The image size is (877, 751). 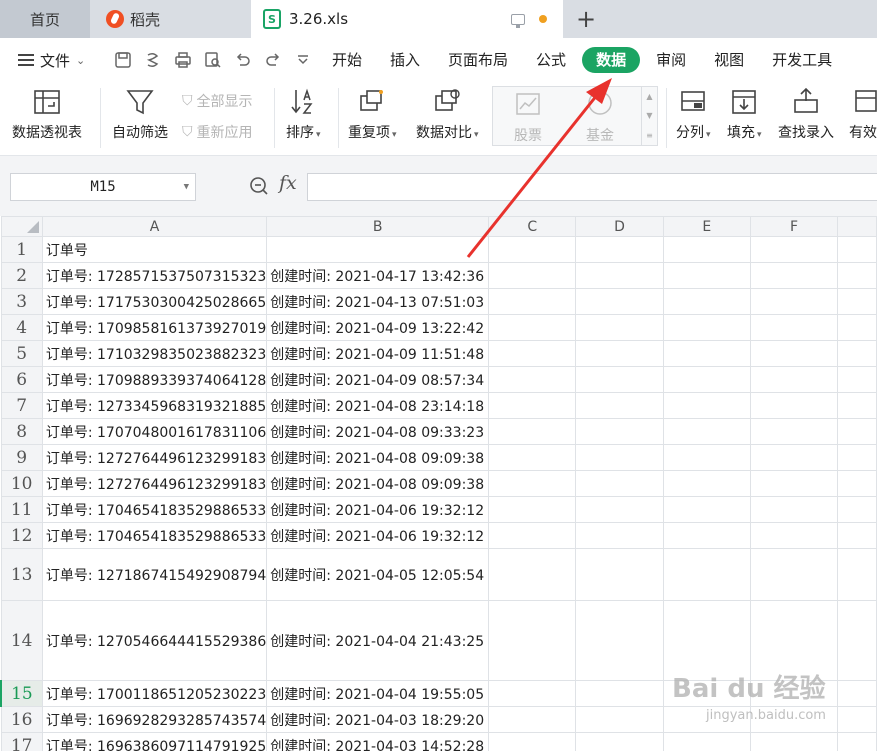 What do you see at coordinates (21, 535) in the screenshot?
I see `row-header: 12` at bounding box center [21, 535].